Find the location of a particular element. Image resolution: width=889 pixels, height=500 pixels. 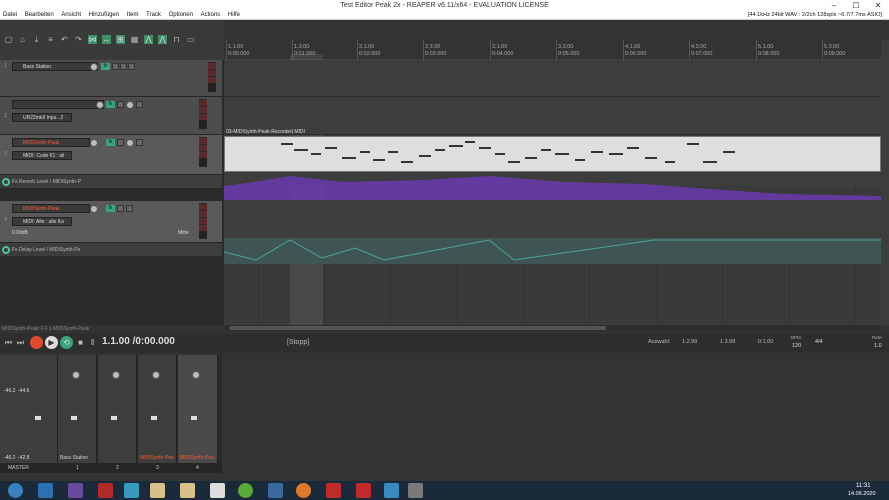

midi-item: 03-MIDISynth-Peak-Recorded MIDI is located at coordinates (552, 150).